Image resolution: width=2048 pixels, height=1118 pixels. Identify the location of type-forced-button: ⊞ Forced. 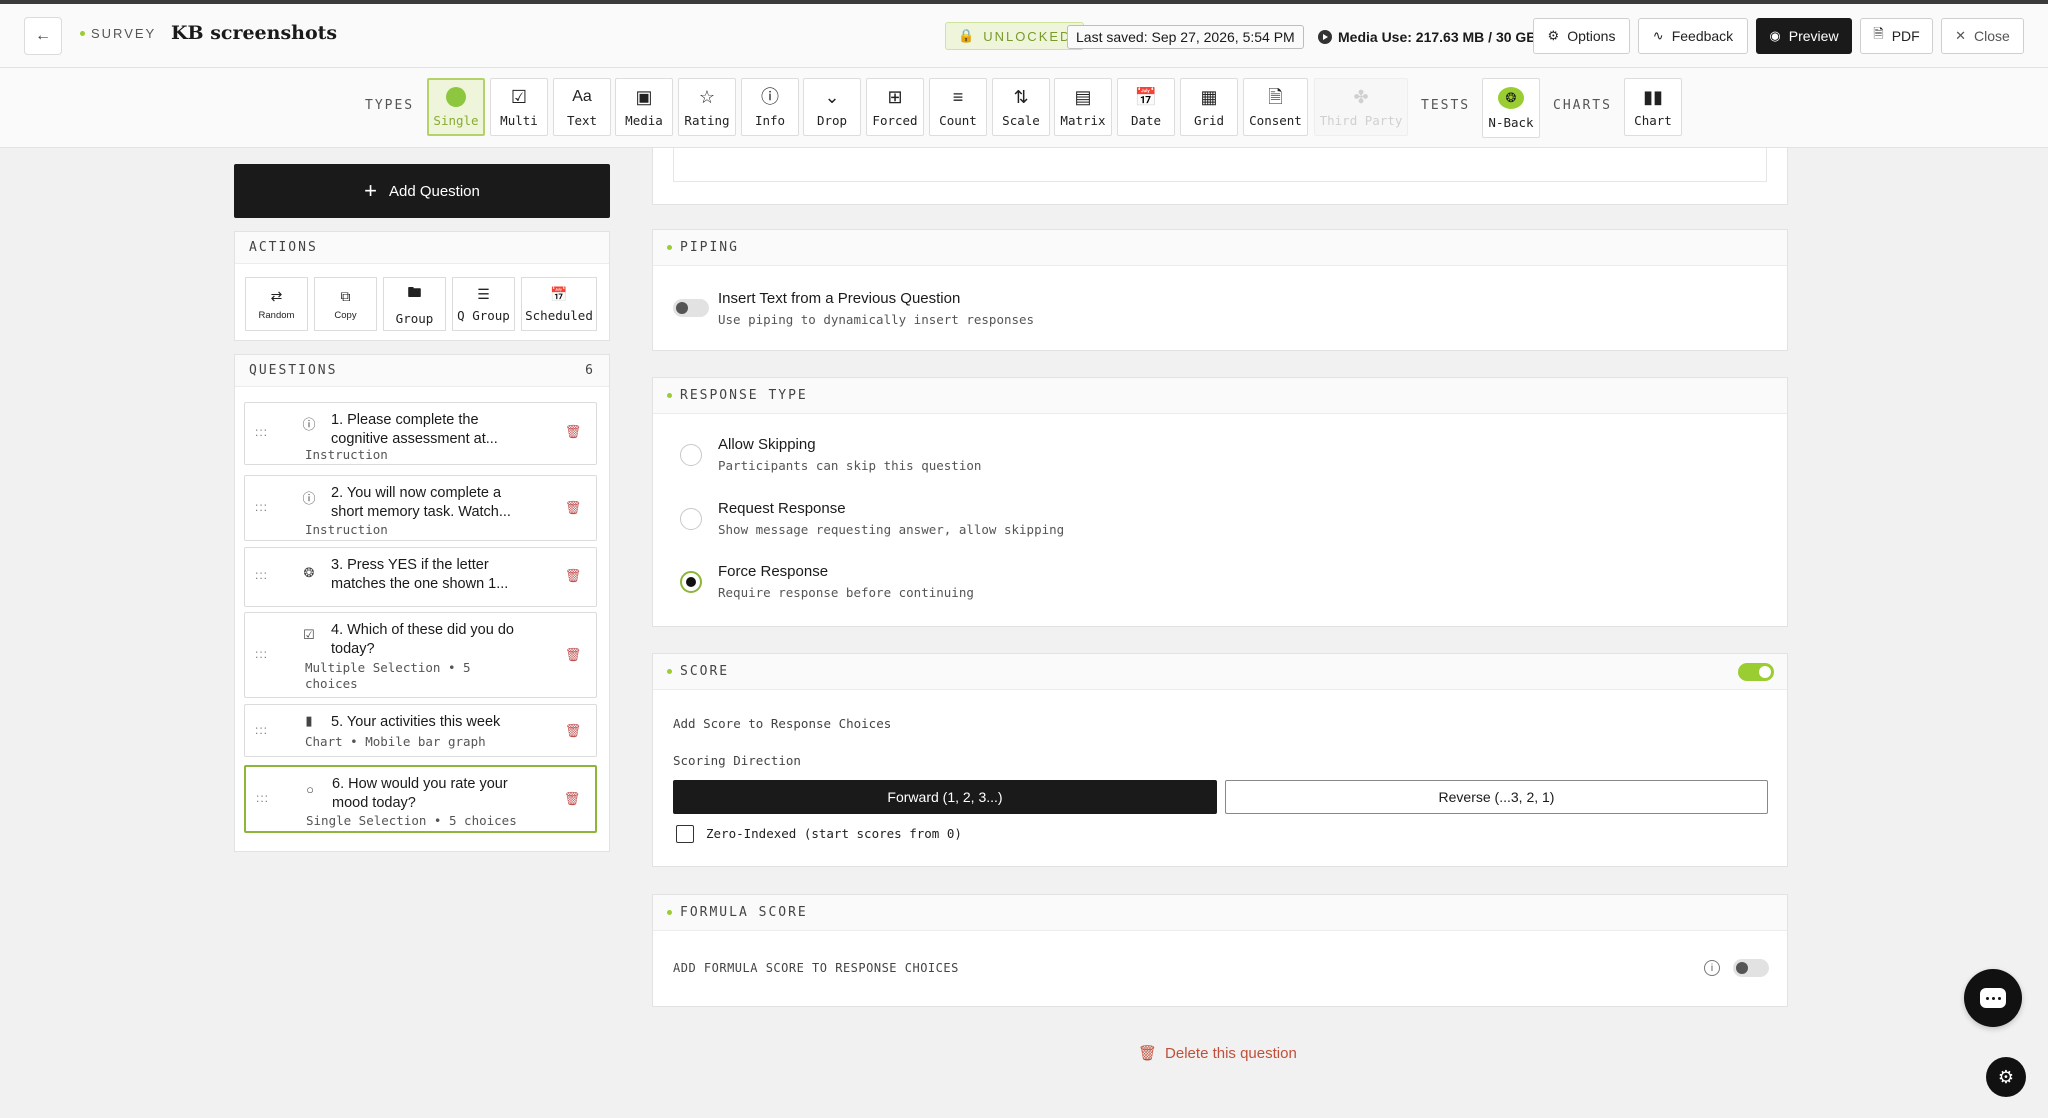
(895, 107).